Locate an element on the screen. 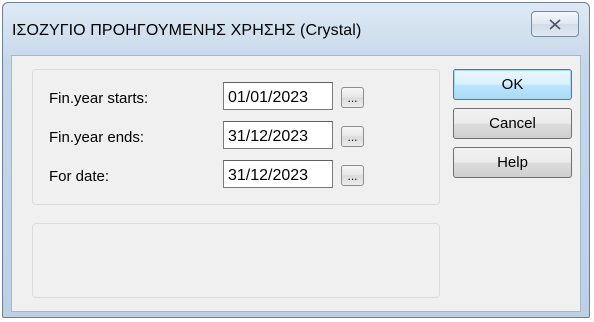 This screenshot has width=594, height=322. ok-button-label: OK is located at coordinates (512, 84).